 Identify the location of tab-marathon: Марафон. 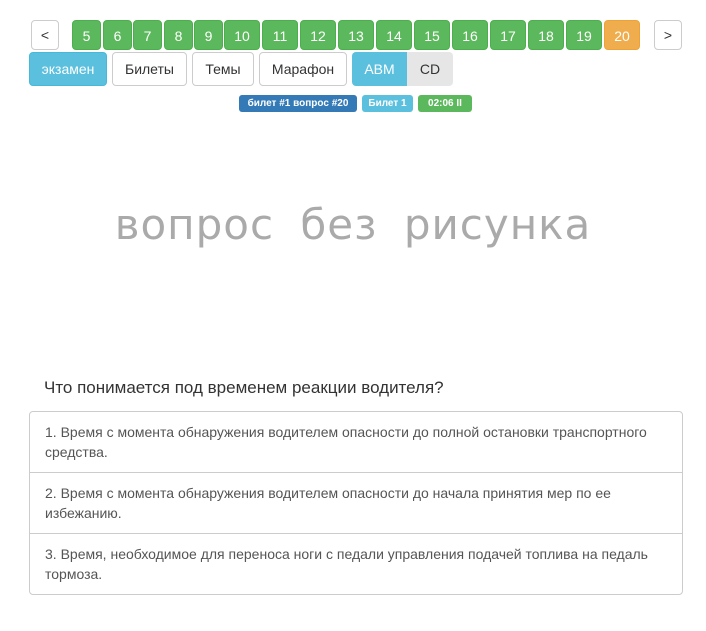
(303, 69).